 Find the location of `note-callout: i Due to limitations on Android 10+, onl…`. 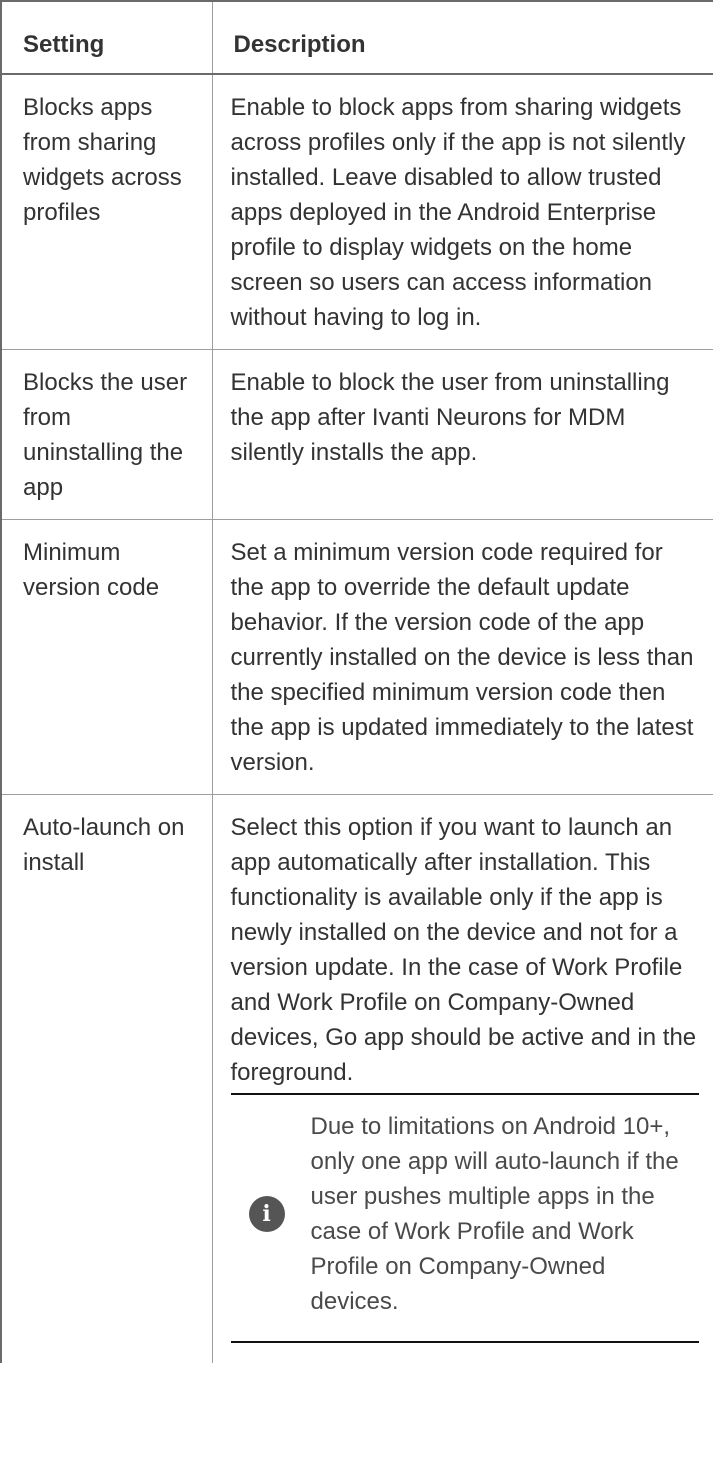

note-callout: i Due to limitations on Android 10+, onl… is located at coordinates (464, 1218).